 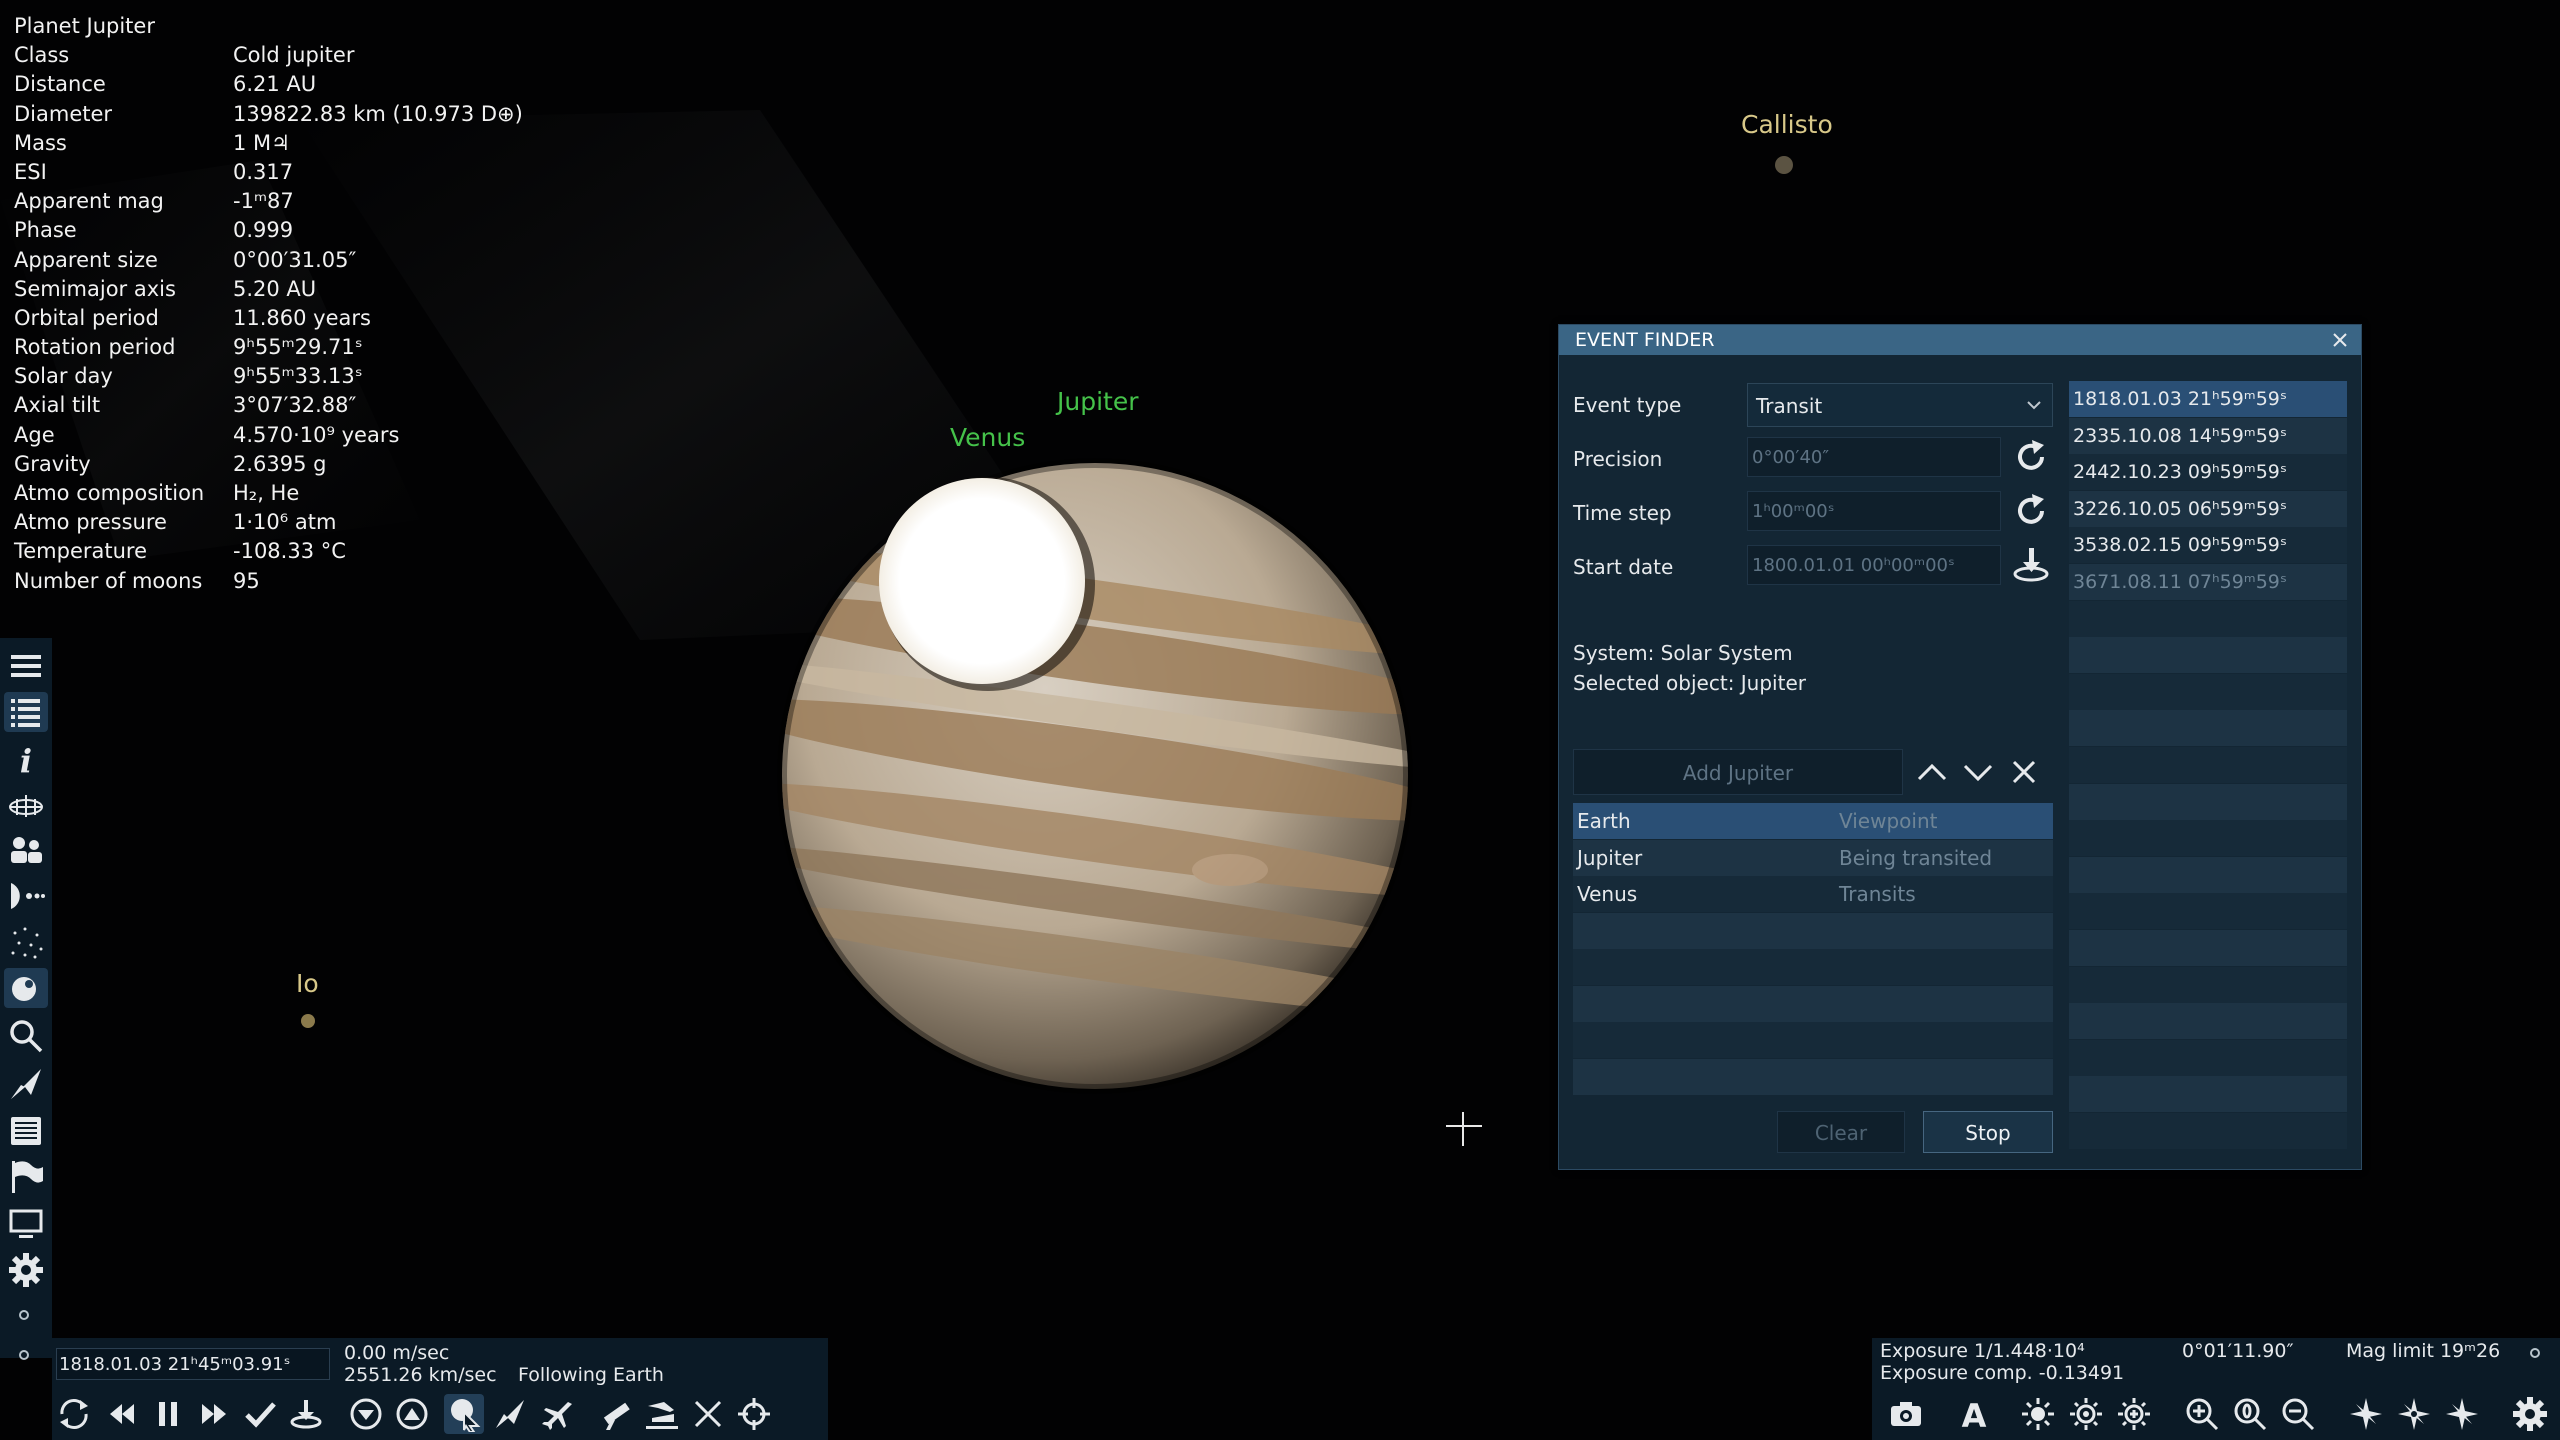 I want to click on label-jupiter: Jupiter, so click(x=1098, y=401).